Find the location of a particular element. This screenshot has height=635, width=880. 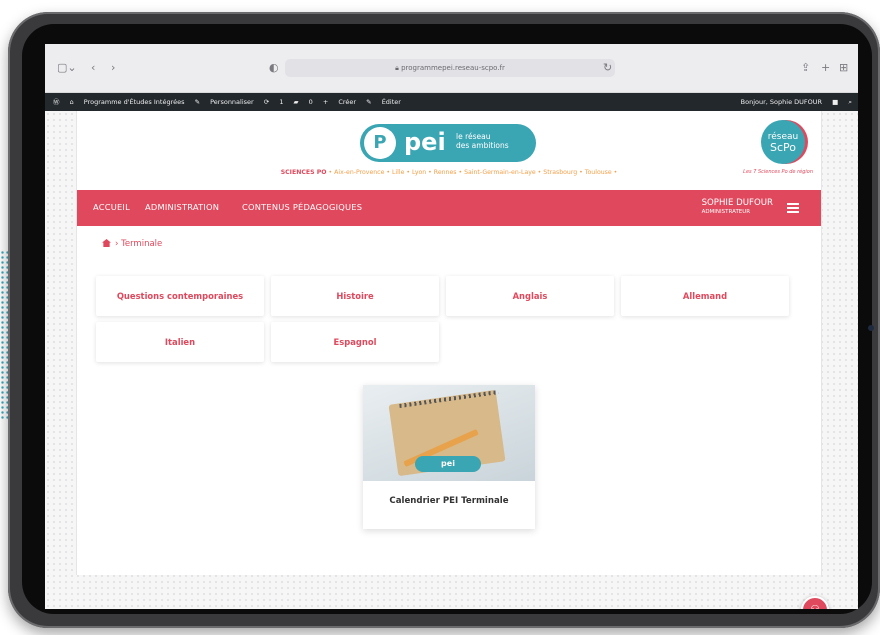

home-icon is located at coordinates (106, 243).